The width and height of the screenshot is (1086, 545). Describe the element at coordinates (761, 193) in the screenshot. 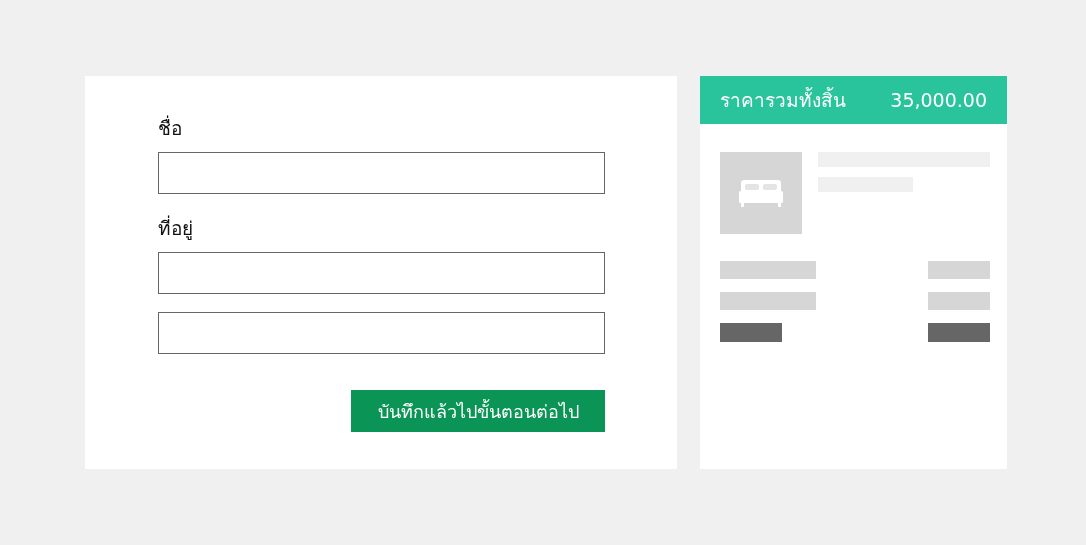

I see `bed-icon` at that location.